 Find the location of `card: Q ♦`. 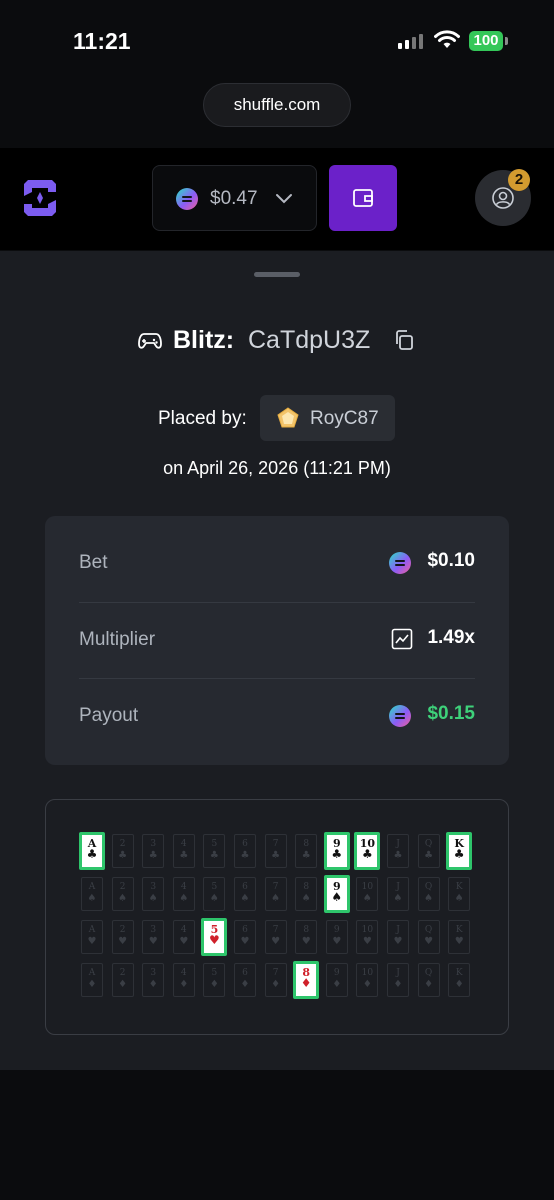

card: Q ♦ is located at coordinates (428, 980).